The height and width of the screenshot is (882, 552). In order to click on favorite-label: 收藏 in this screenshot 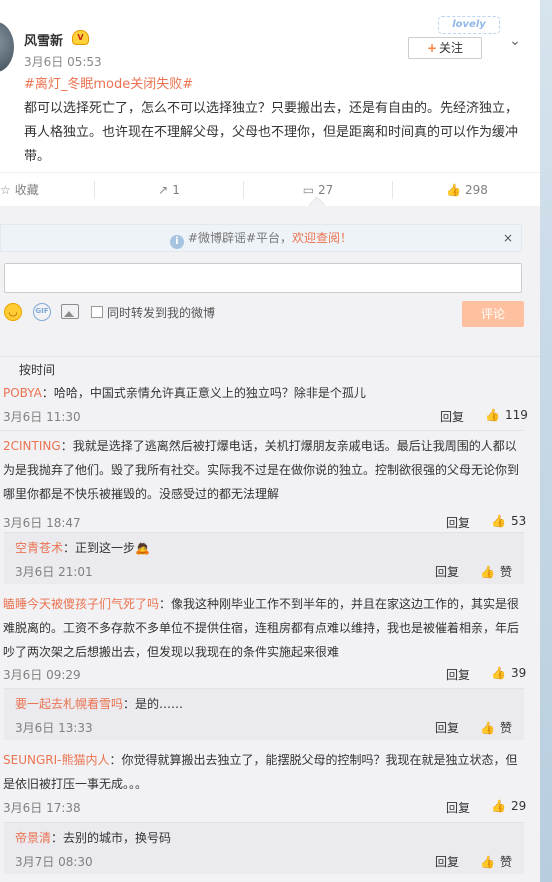, I will do `click(26, 190)`.